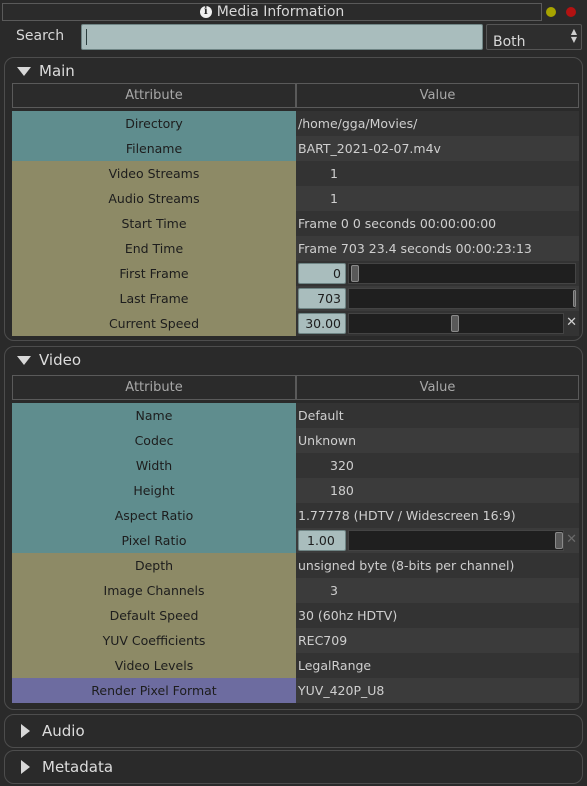  I want to click on value-text: /home/gga/Movies/, so click(437, 123).